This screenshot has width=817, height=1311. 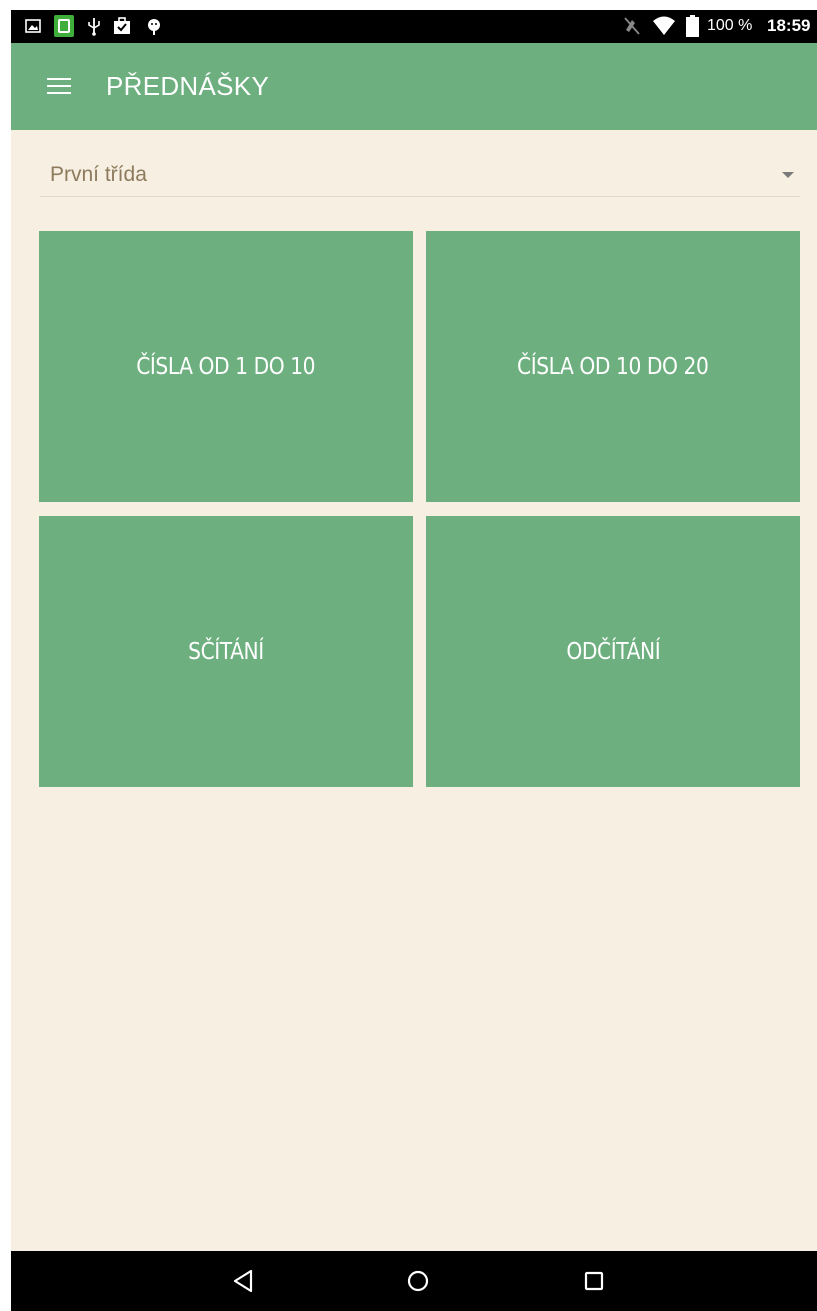 I want to click on page-title: PŘEDNÁŠKY, so click(x=188, y=86).